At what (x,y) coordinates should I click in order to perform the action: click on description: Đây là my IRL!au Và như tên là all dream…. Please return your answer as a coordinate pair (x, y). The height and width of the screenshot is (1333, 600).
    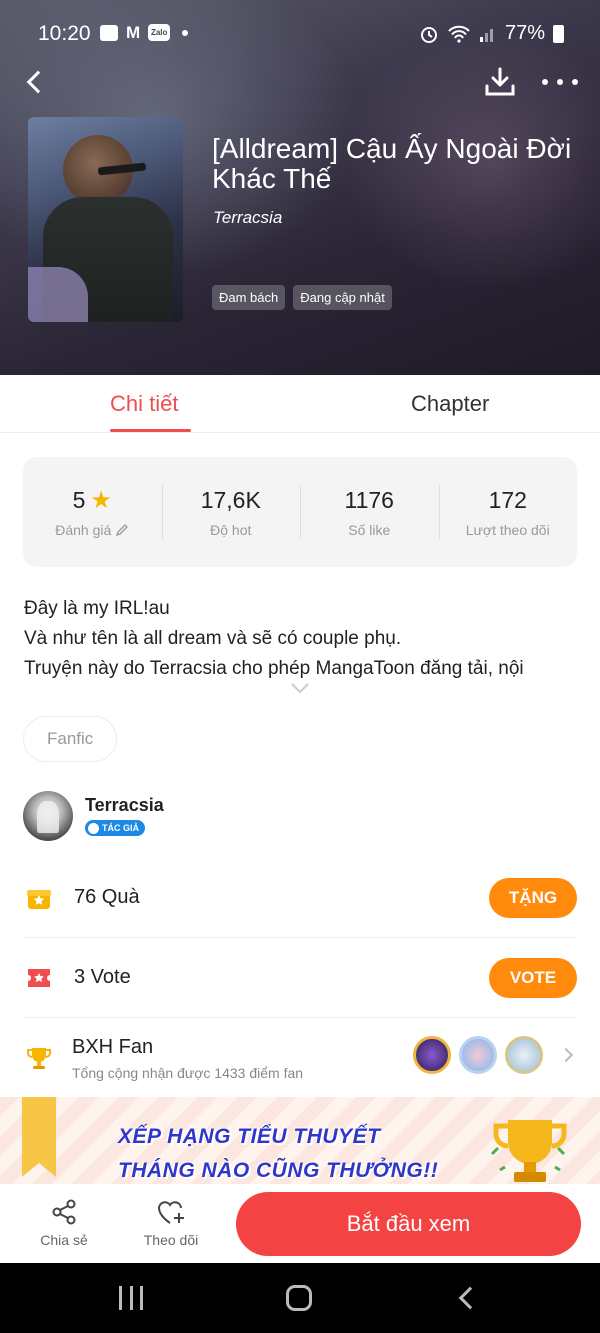
    Looking at the image, I should click on (304, 639).